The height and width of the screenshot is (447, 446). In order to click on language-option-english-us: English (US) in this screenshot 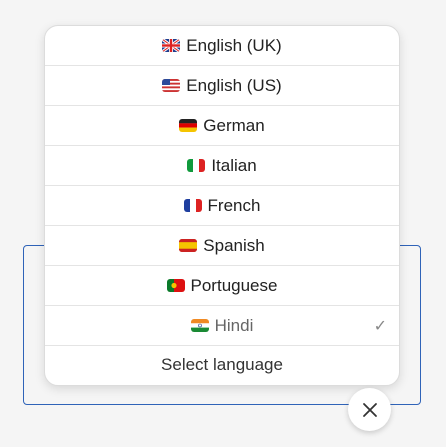, I will do `click(222, 86)`.